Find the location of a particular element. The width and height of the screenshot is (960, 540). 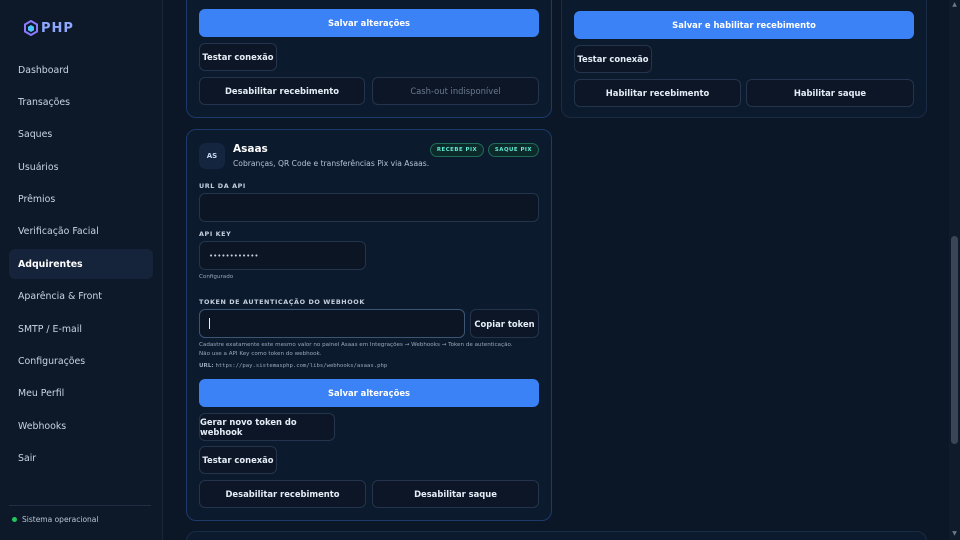

webhook-help-line-2: Não use a API Key como token do webhook. is located at coordinates (260, 354).